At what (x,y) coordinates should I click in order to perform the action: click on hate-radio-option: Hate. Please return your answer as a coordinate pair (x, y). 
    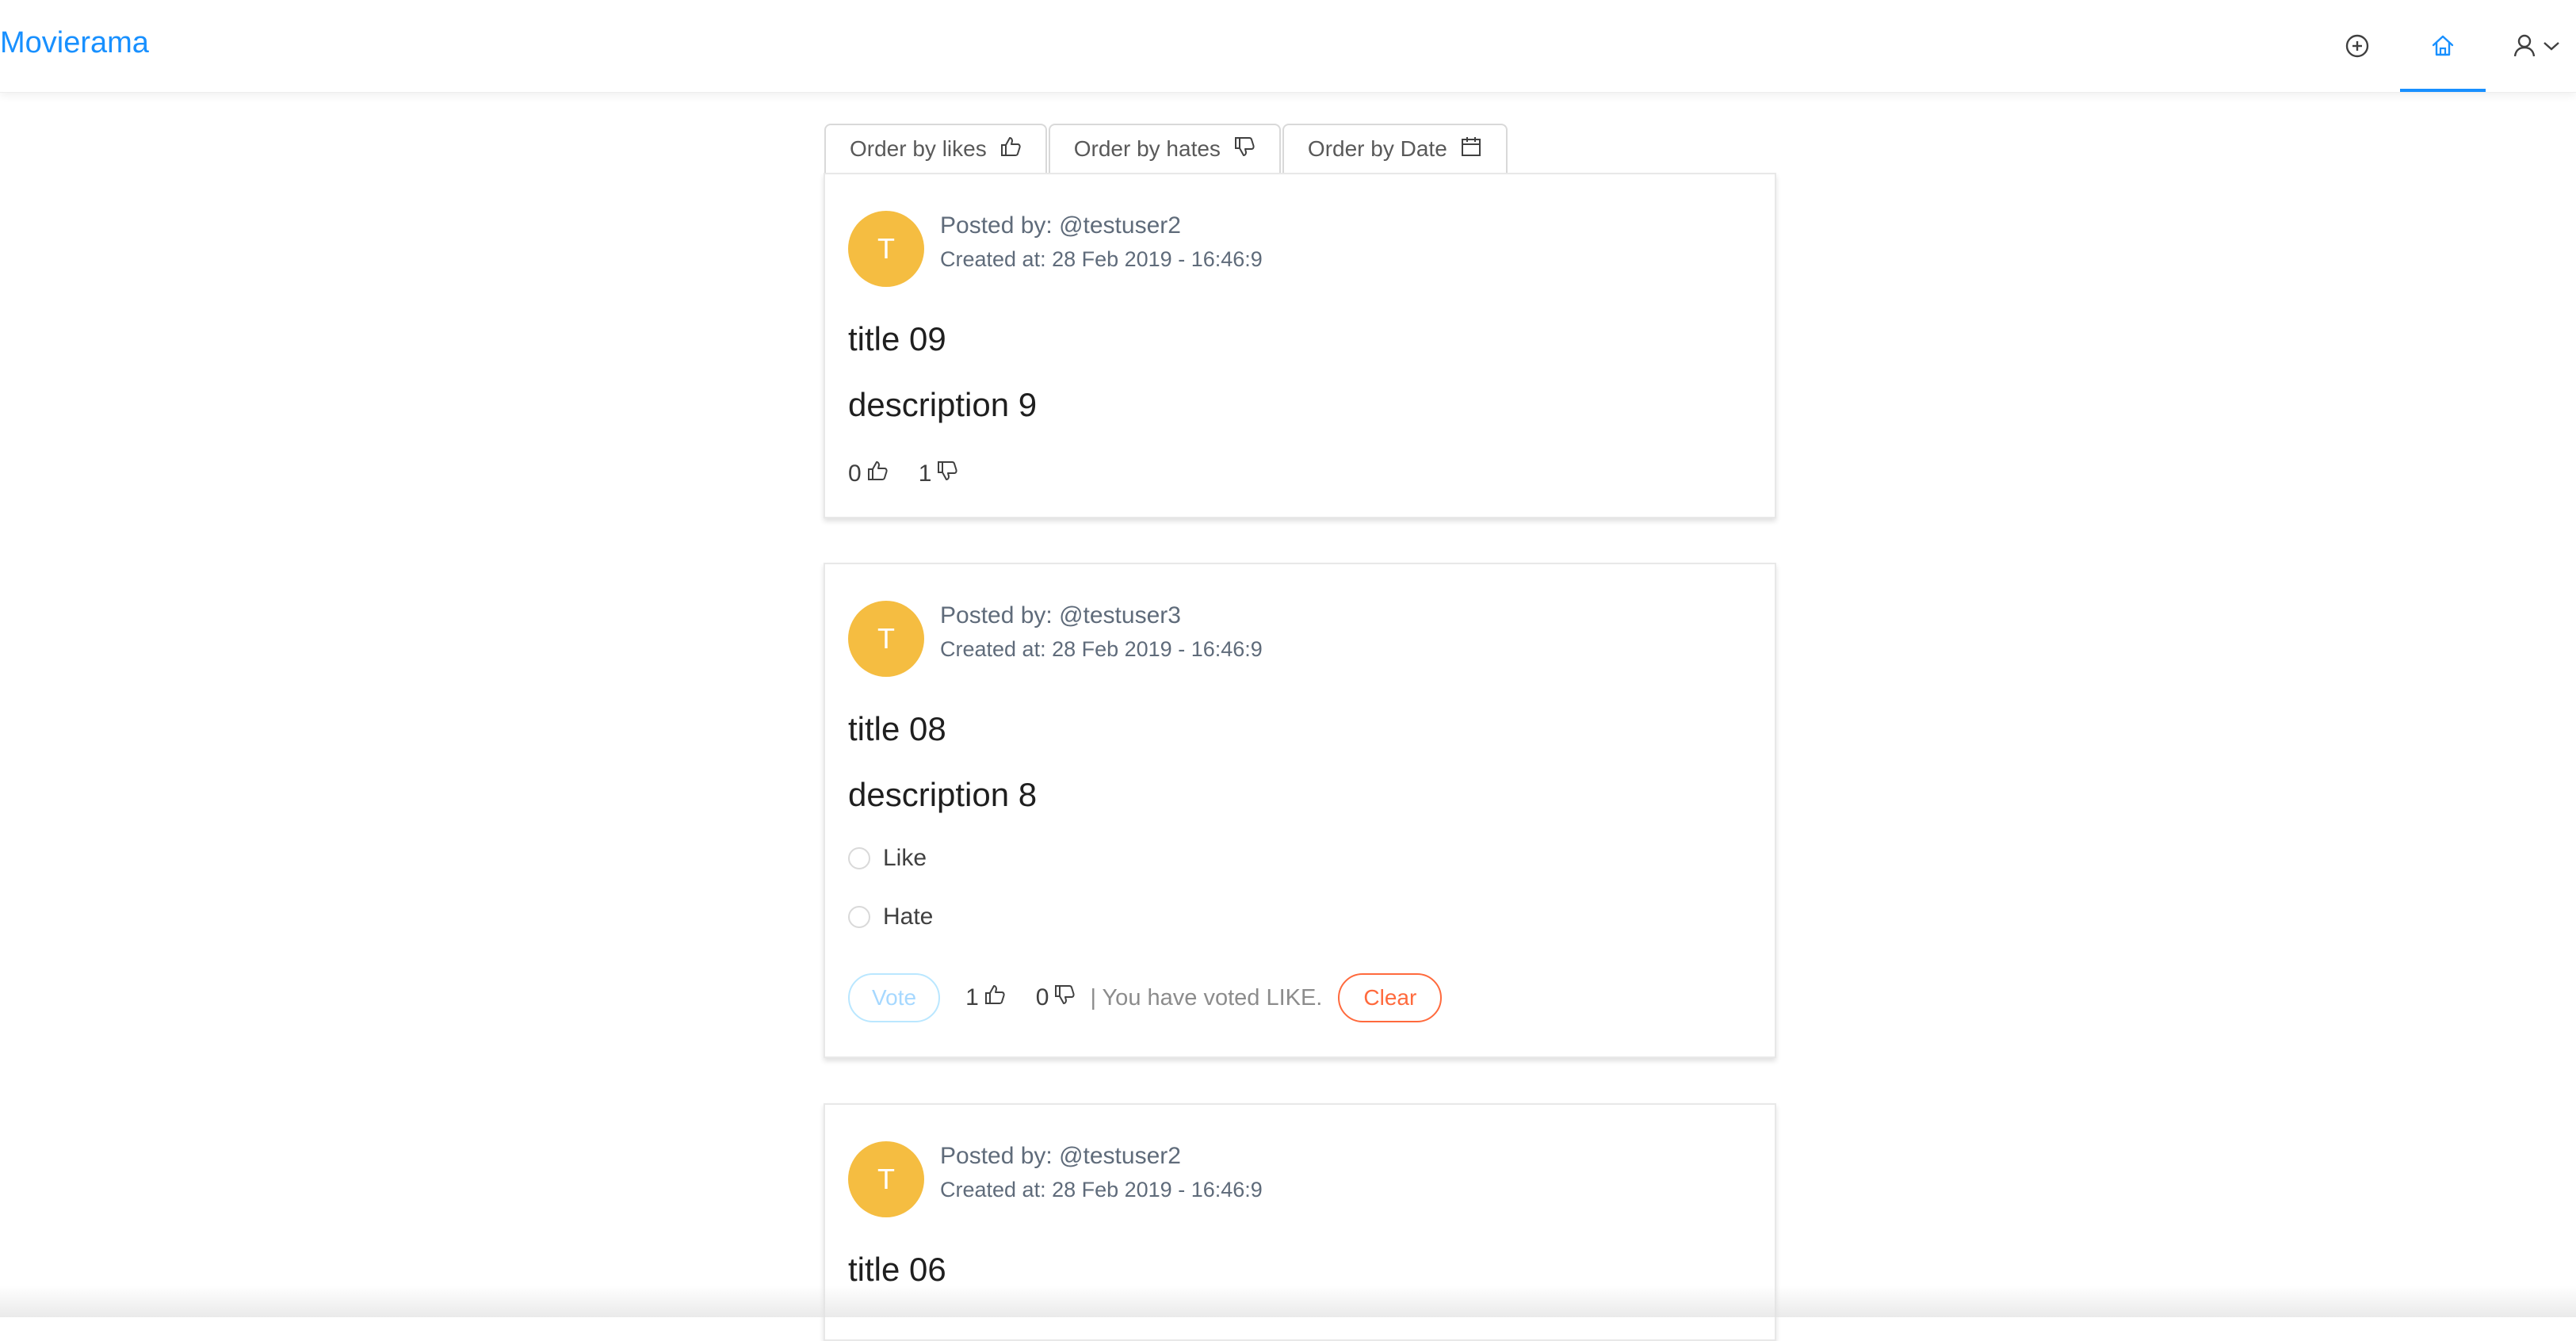
    Looking at the image, I should click on (890, 917).